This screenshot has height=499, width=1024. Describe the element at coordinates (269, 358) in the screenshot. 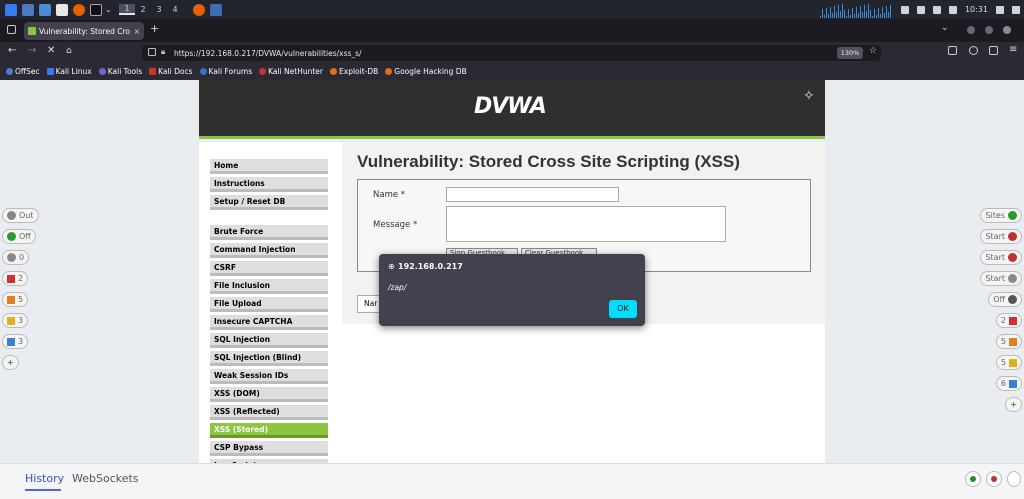

I see `menu-item-sql-injection-blind: SQL Injection (Blind)` at that location.